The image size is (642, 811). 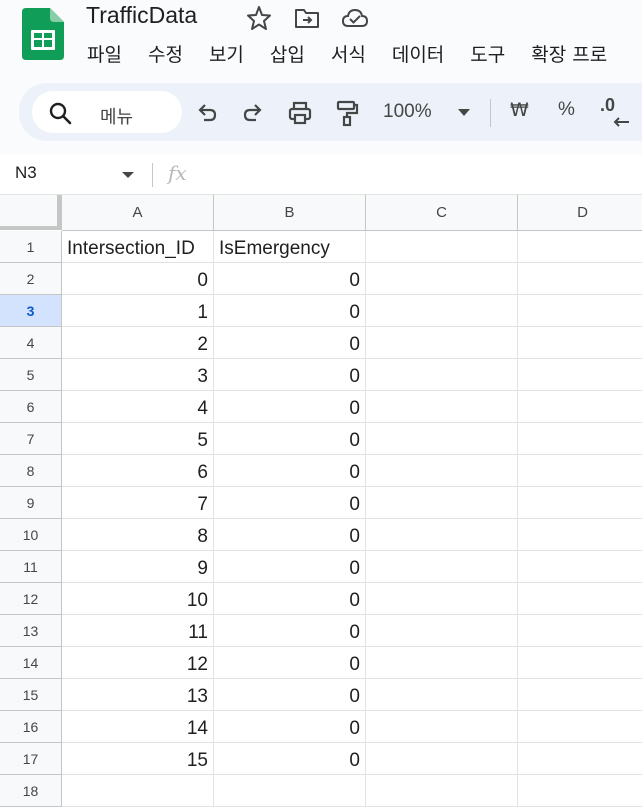 What do you see at coordinates (31, 375) in the screenshot?
I see `row-header: 5` at bounding box center [31, 375].